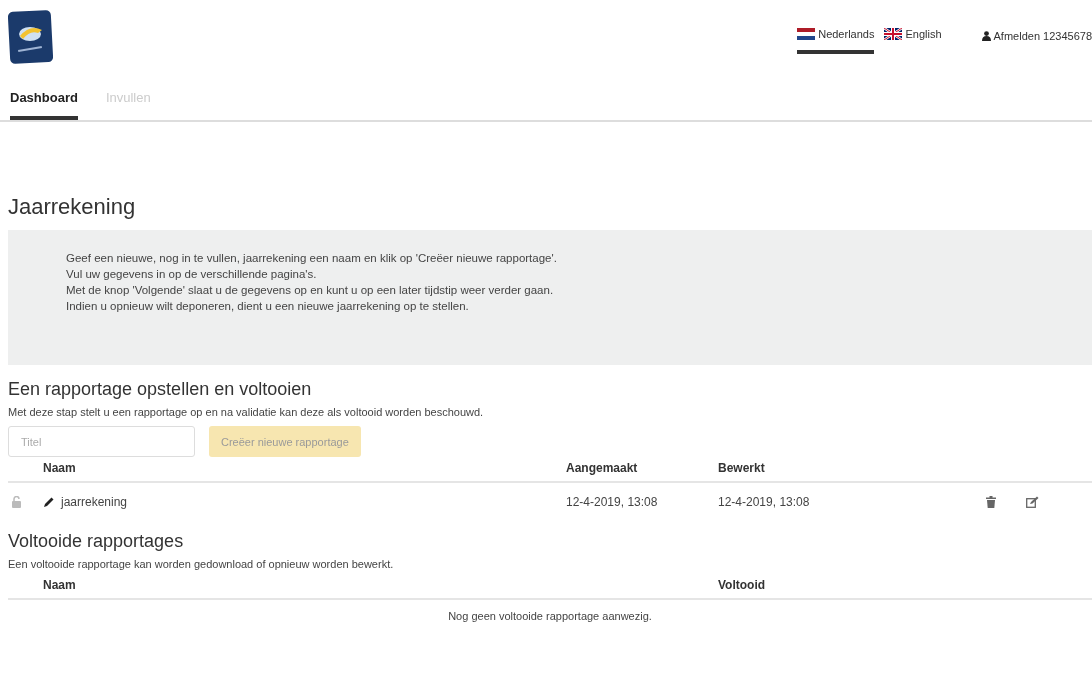 Image resolution: width=1092 pixels, height=695 pixels. What do you see at coordinates (991, 502) in the screenshot?
I see `trash-icon` at bounding box center [991, 502].